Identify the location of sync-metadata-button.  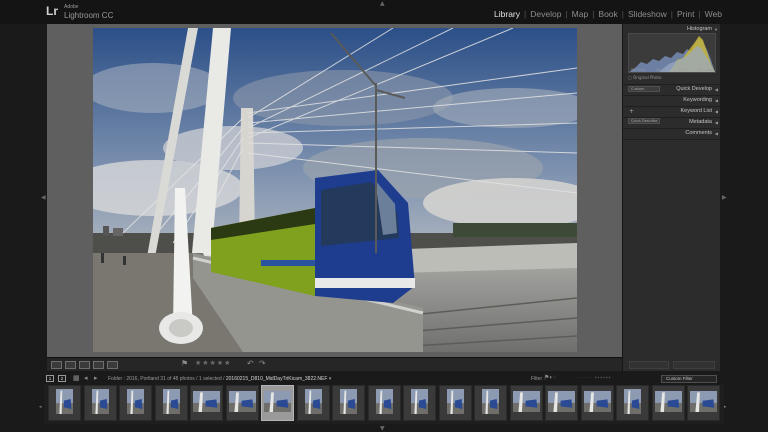
(649, 365).